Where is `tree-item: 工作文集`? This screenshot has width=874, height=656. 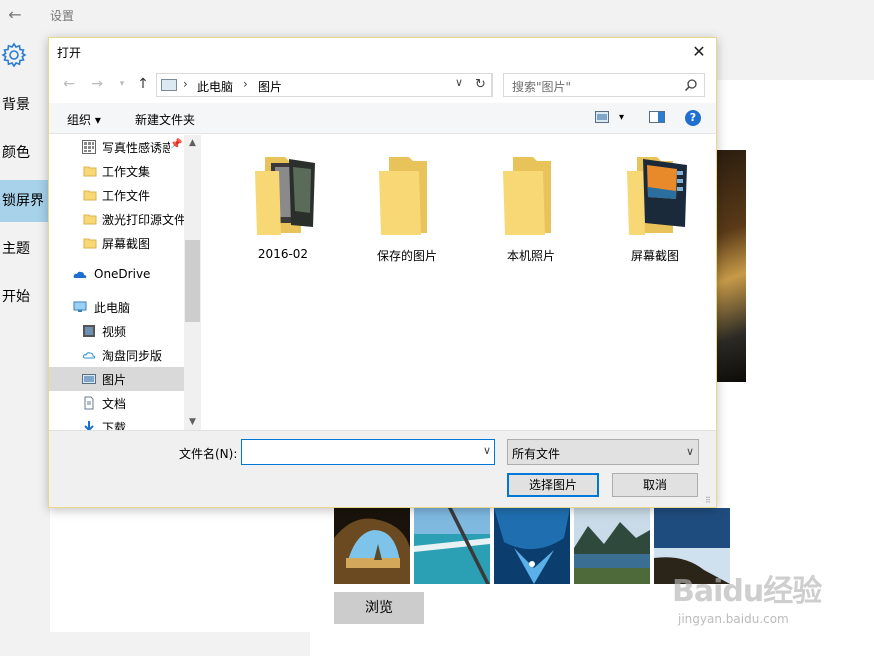
tree-item: 工作文集 is located at coordinates (125, 171).